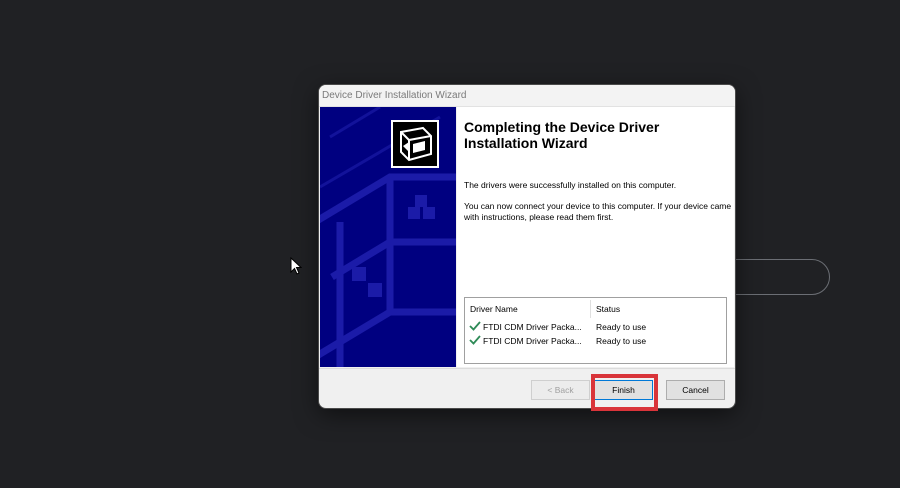 The height and width of the screenshot is (488, 900). I want to click on column-header-driver-name: Driver Name, so click(494, 309).